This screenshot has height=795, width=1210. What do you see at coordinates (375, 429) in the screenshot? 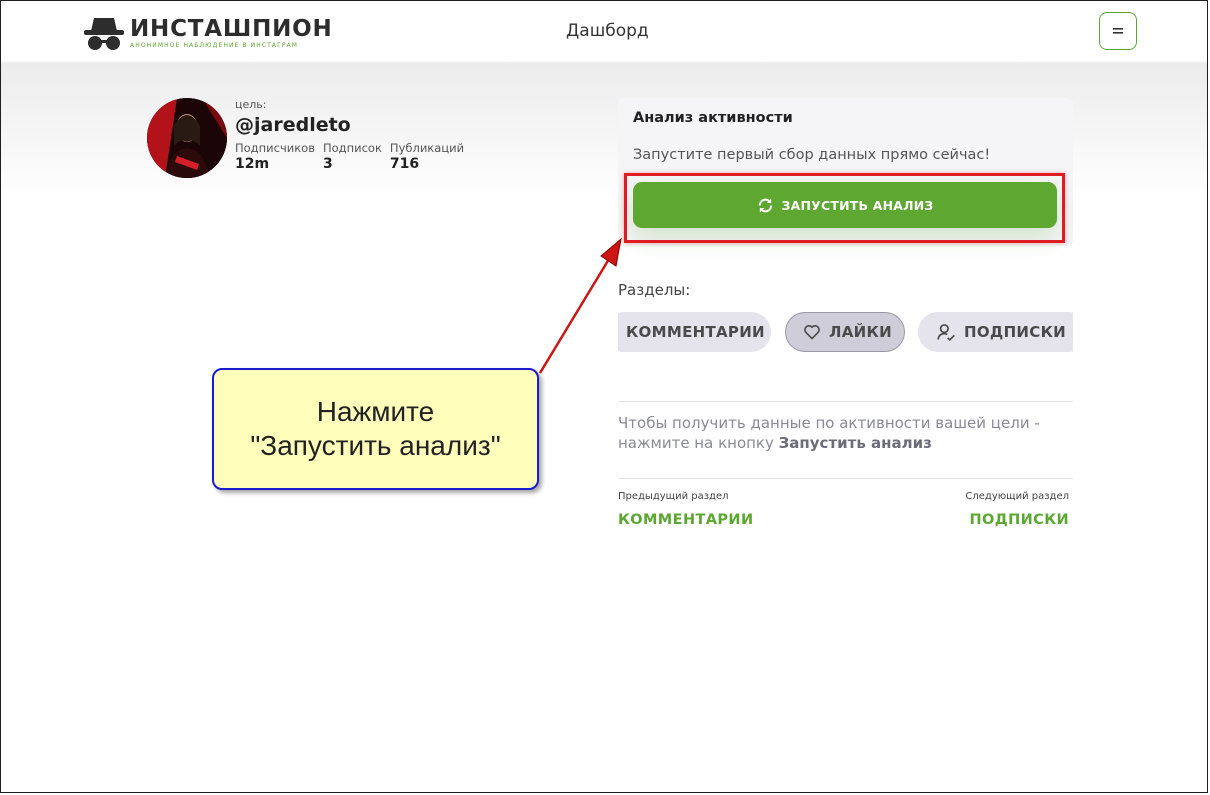
I see `instruction-callout: Нажмите "Запустить анализ"` at bounding box center [375, 429].